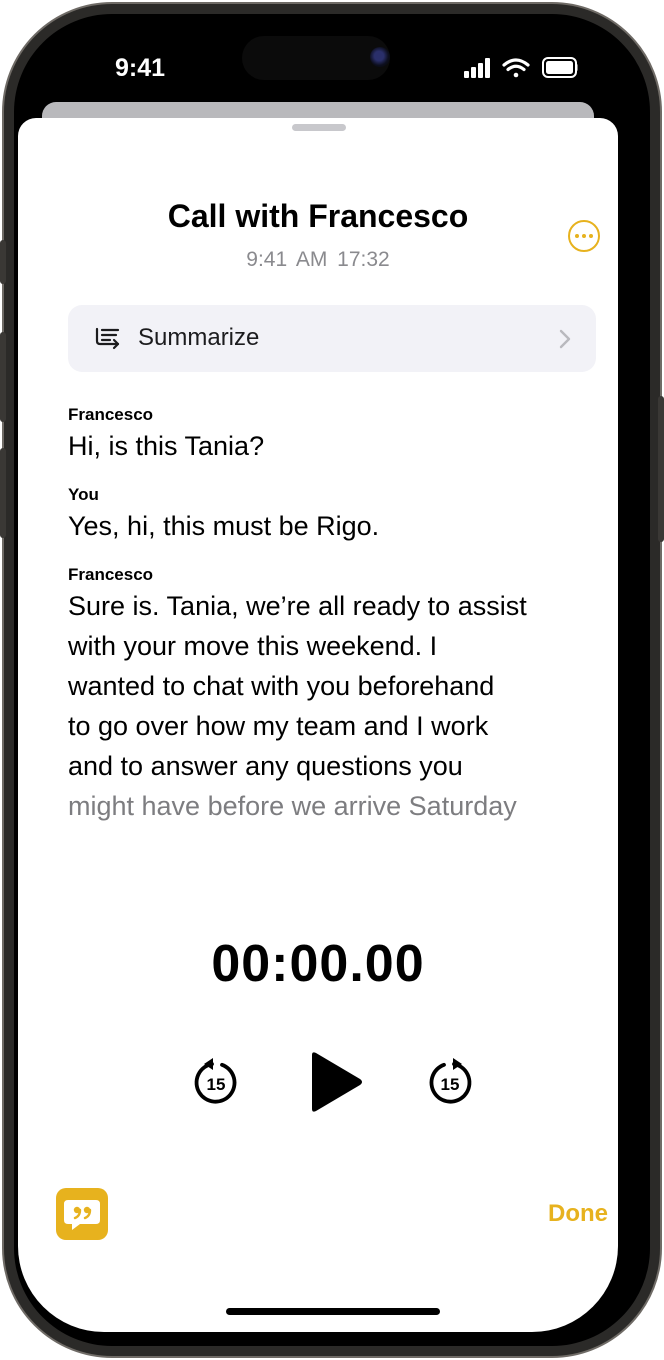  What do you see at coordinates (316, 58) in the screenshot?
I see `dynamic-island` at bounding box center [316, 58].